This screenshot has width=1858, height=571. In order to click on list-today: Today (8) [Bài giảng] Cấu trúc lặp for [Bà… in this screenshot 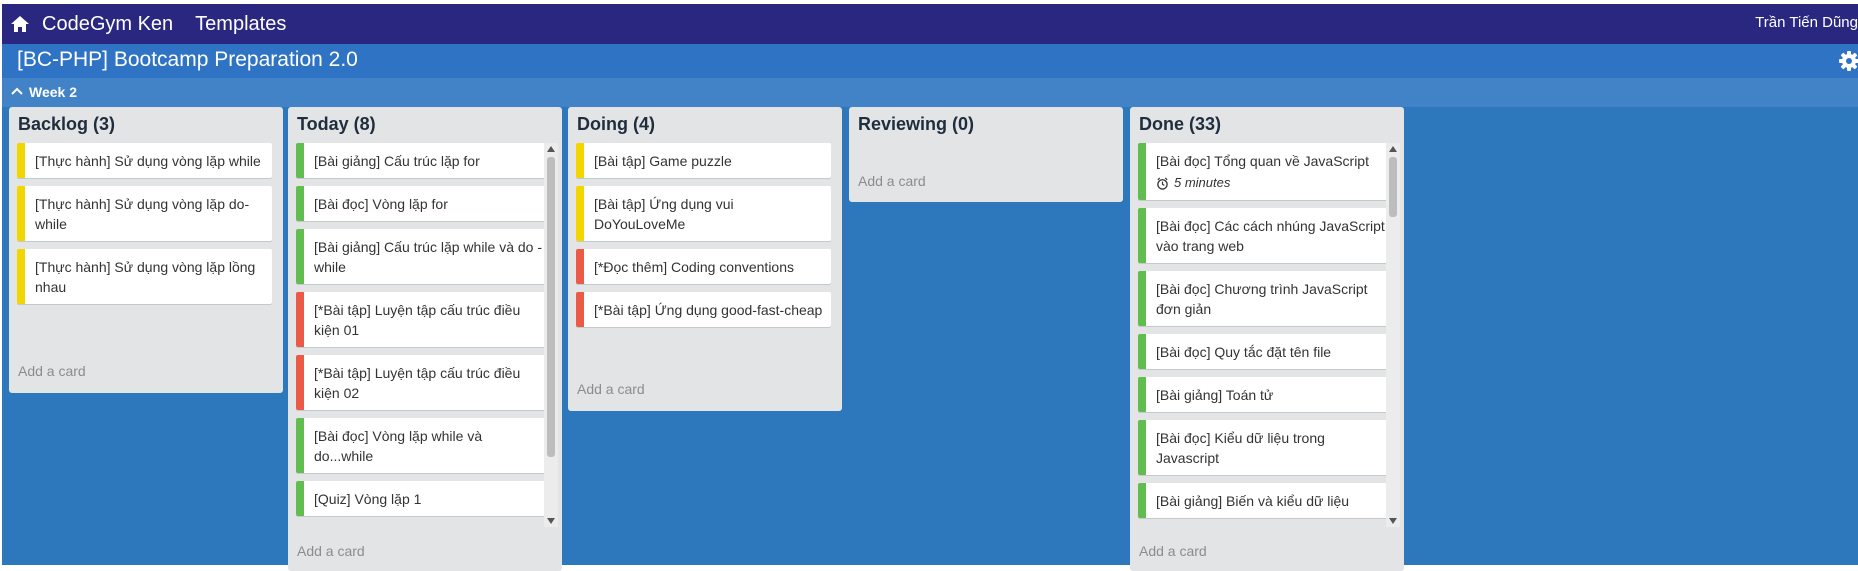, I will do `click(425, 339)`.